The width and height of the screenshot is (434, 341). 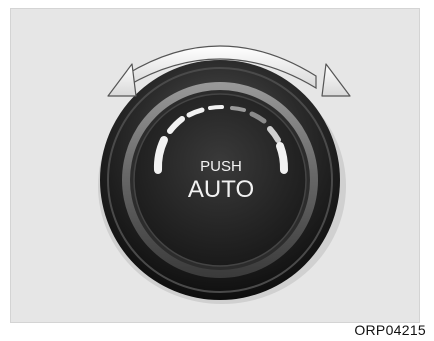 I want to click on figure-code: ORP04215, so click(x=390, y=330).